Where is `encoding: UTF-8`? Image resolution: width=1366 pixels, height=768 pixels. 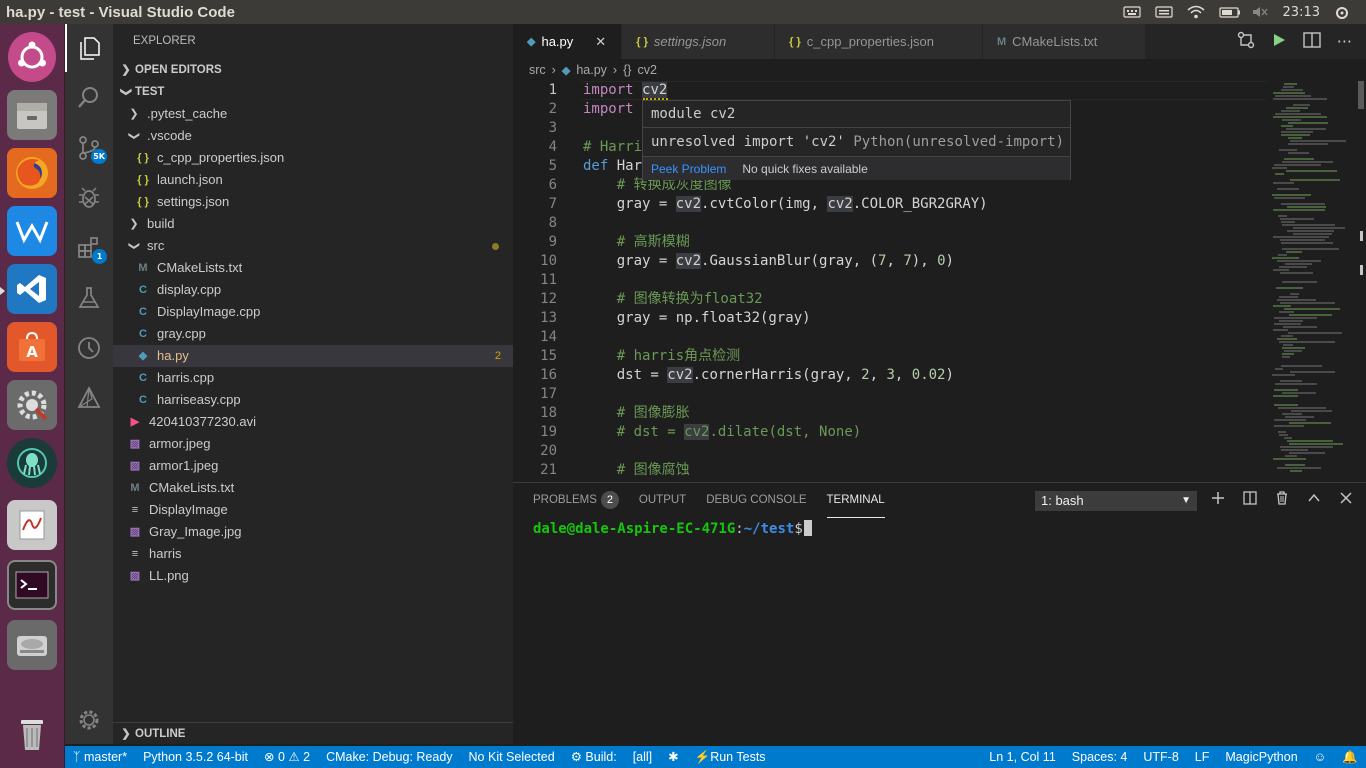 encoding: UTF-8 is located at coordinates (1160, 757).